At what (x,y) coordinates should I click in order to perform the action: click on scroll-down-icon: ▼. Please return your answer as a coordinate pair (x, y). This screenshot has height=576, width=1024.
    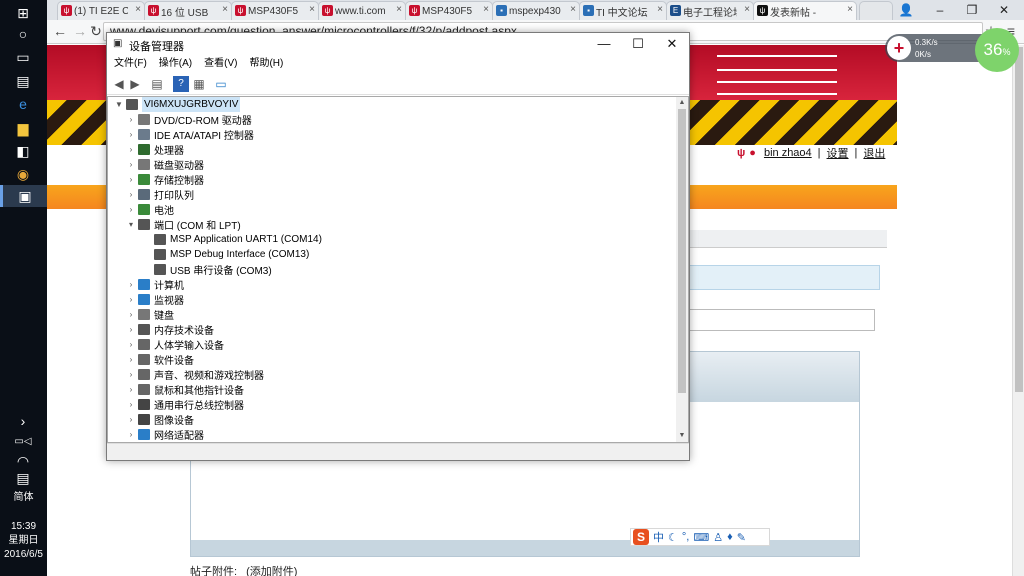
    Looking at the image, I should click on (682, 436).